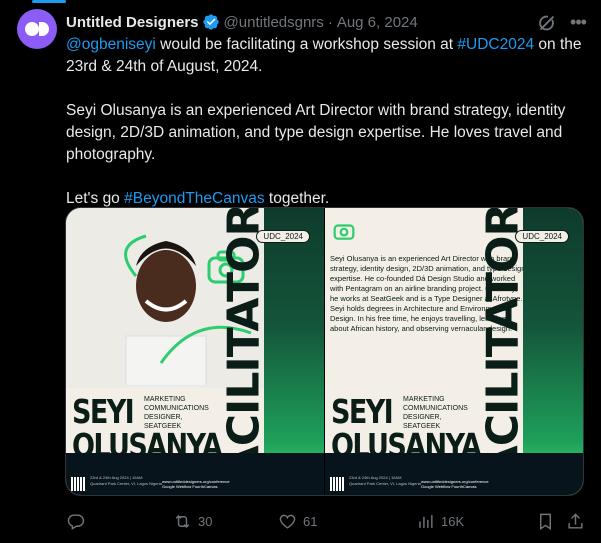 This screenshot has width=601, height=543. I want to click on reply-icon, so click(76, 522).